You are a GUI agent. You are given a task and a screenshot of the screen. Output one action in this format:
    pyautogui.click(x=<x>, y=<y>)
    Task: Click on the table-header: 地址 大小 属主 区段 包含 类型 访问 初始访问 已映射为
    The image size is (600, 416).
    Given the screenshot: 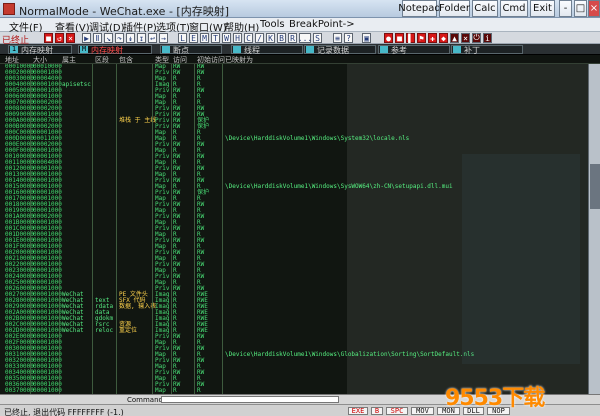 What is the action you would take?
    pyautogui.click(x=300, y=59)
    